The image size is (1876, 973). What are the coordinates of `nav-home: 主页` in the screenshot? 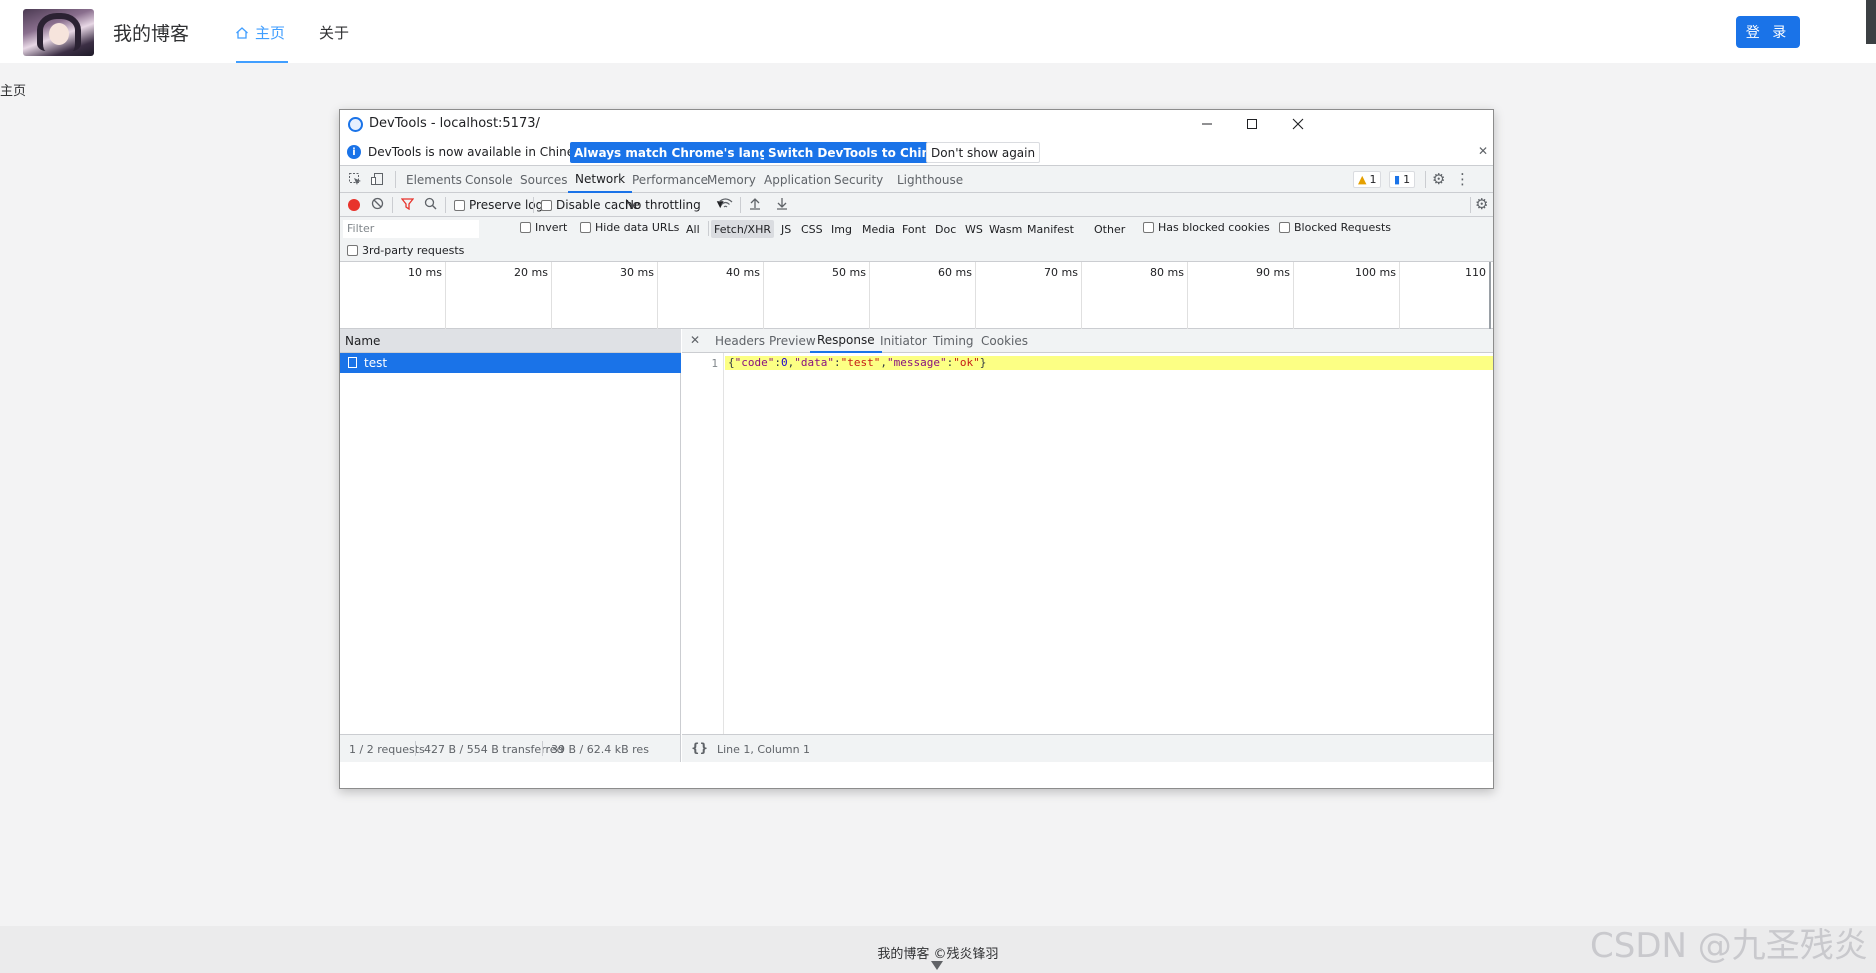 It's located at (260, 32).